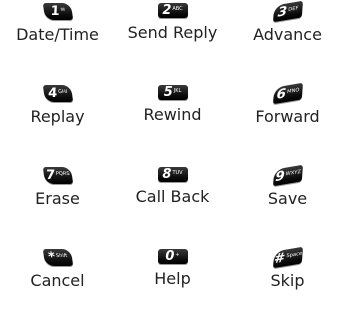 This screenshot has width=345, height=328. What do you see at coordinates (279, 177) in the screenshot?
I see `key-9-digit: 9` at bounding box center [279, 177].